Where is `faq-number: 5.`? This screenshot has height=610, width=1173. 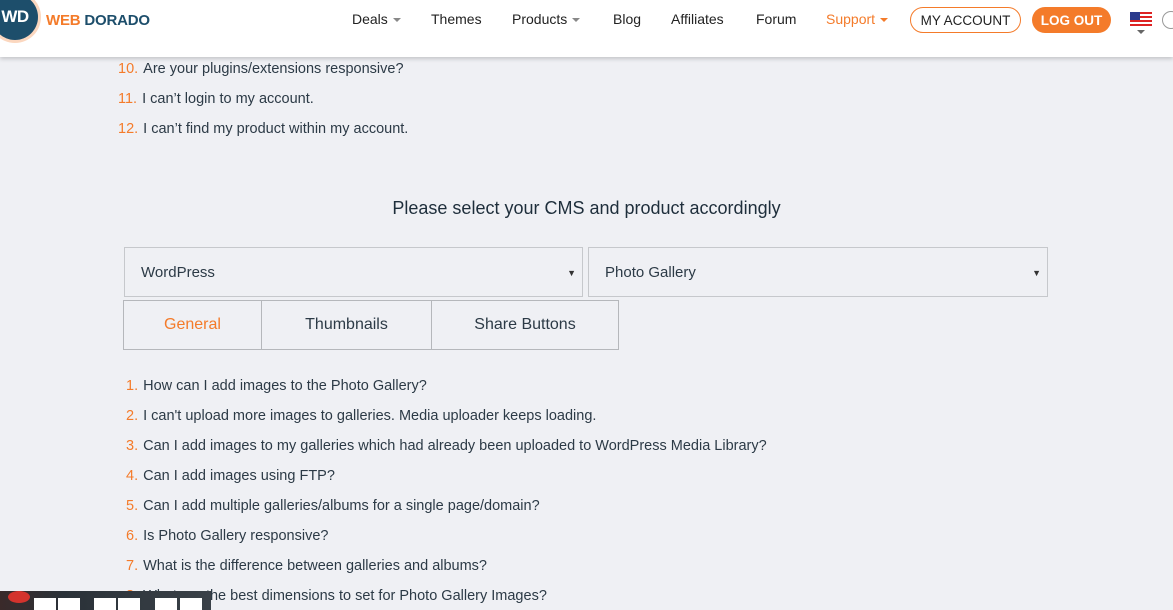
faq-number: 5. is located at coordinates (132, 506).